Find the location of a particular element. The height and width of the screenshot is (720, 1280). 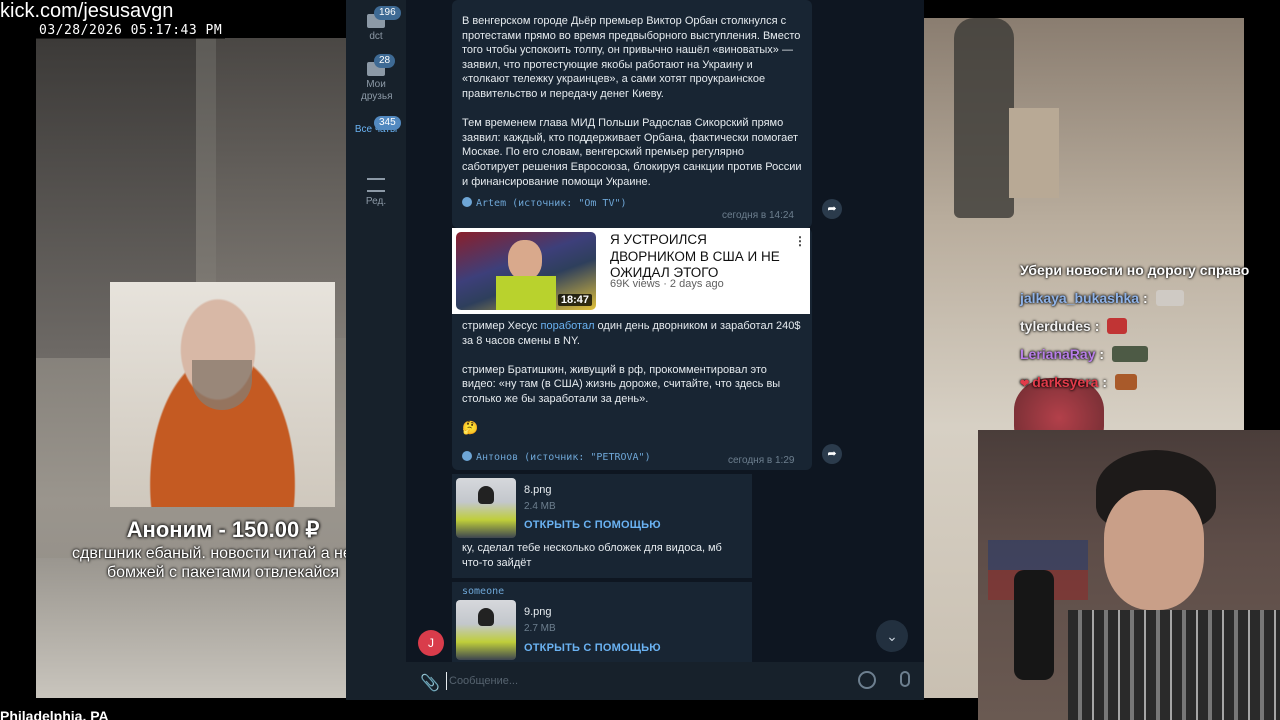

folder-dct: 196 dct is located at coordinates (376, 24).